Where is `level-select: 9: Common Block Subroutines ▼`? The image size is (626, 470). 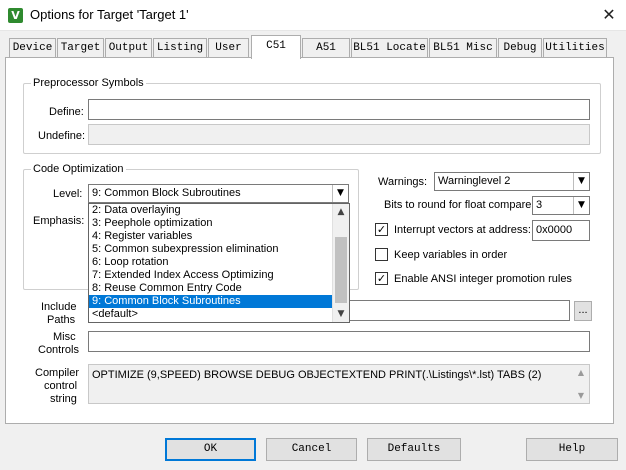 level-select: 9: Common Block Subroutines ▼ is located at coordinates (218, 193).